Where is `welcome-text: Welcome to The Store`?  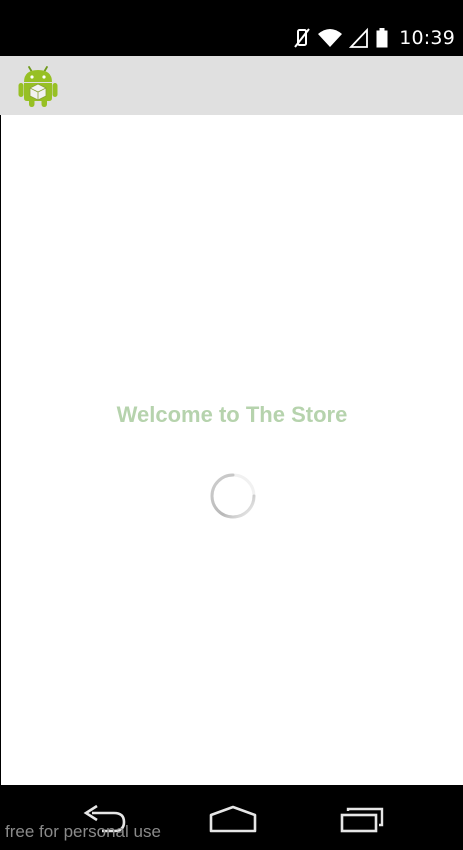
welcome-text: Welcome to The Store is located at coordinates (232, 414).